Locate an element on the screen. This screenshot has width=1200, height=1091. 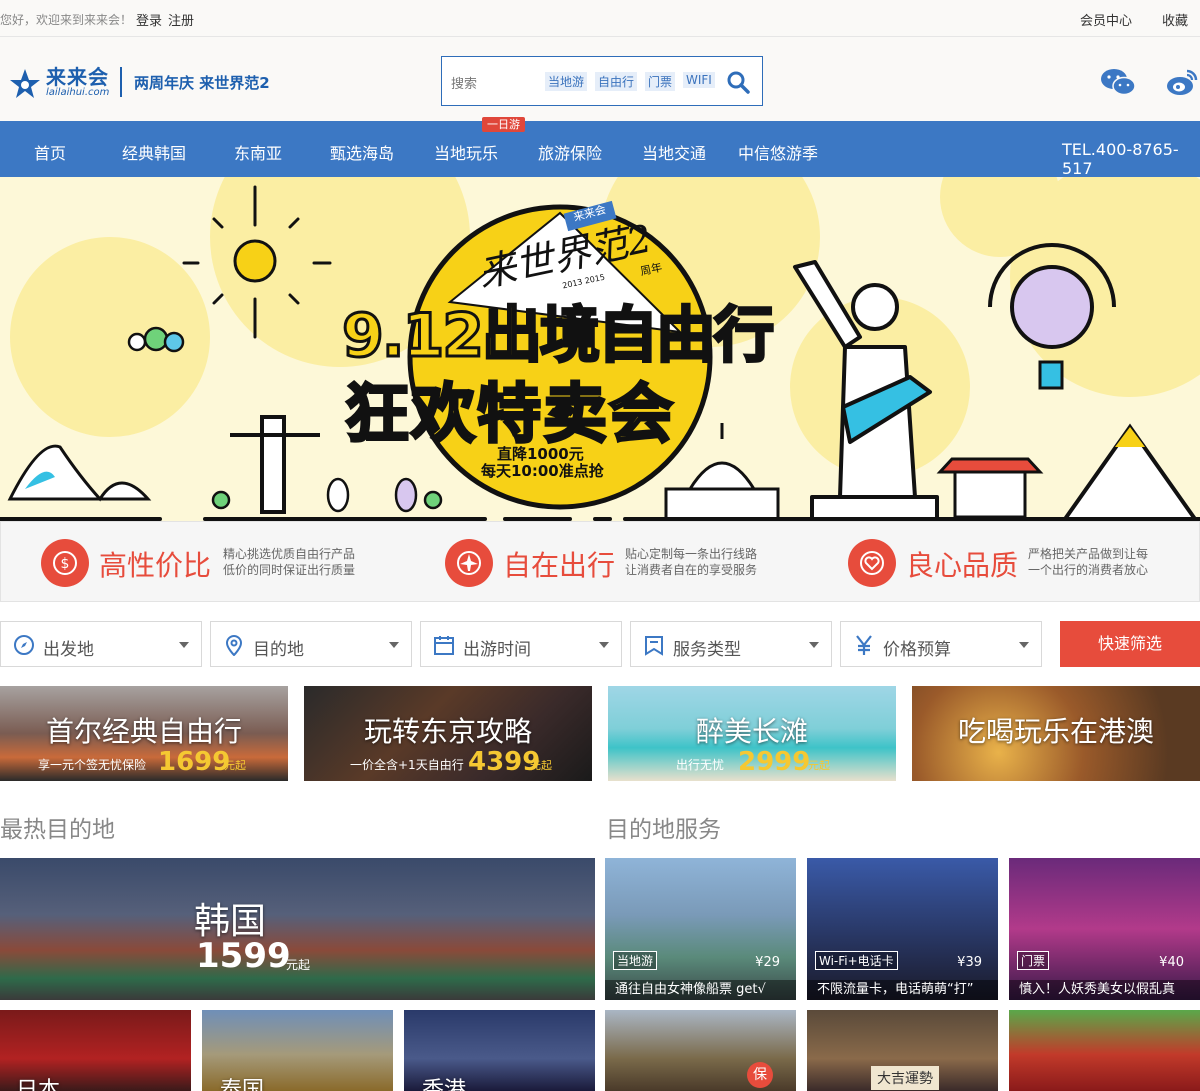
nav-transport: 当地交通 is located at coordinates (674, 152).